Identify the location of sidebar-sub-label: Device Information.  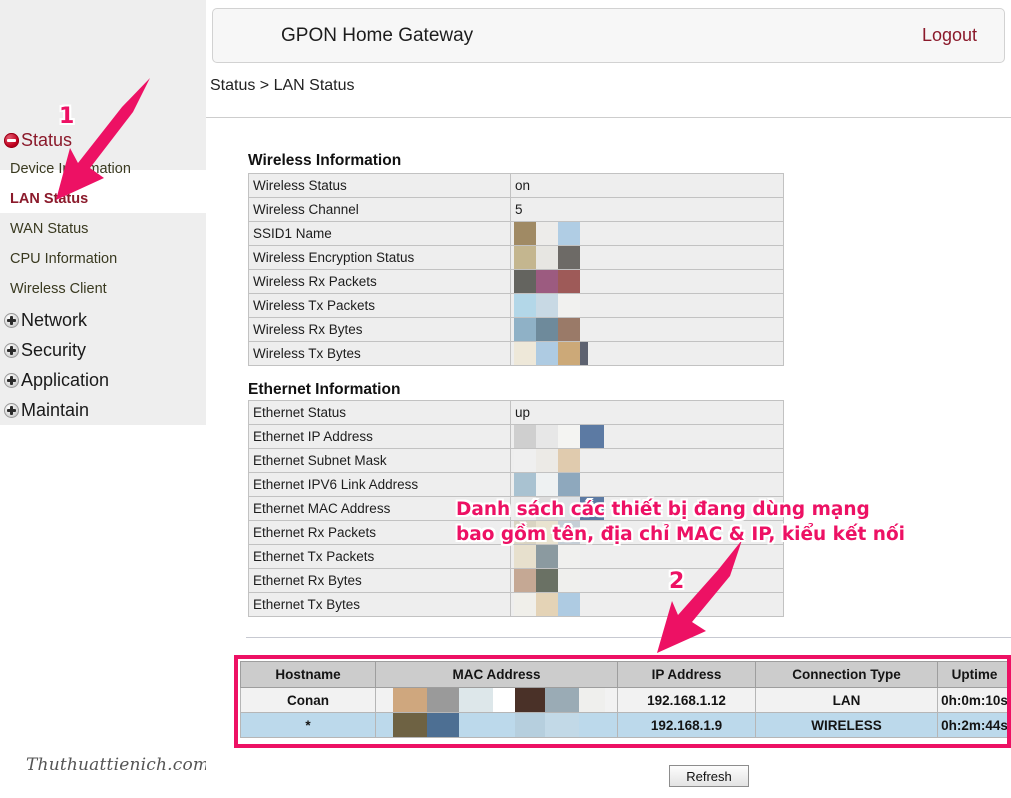
(70, 169).